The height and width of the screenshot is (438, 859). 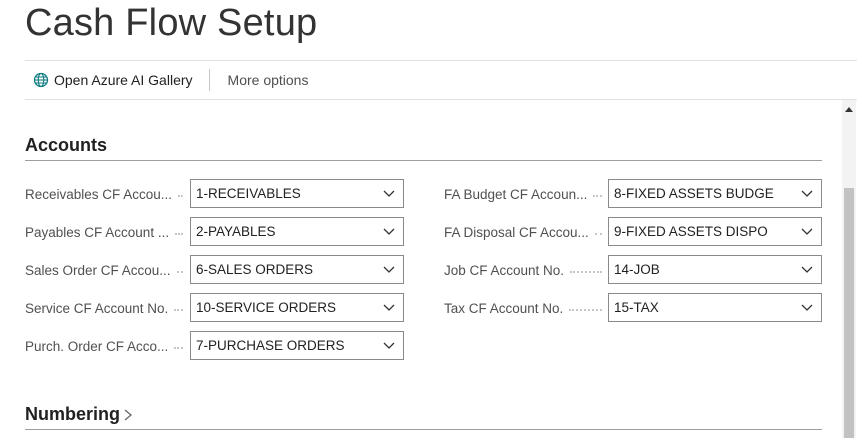 I want to click on field-value: 8-FIXED ASSETS BUDGE, so click(x=694, y=193).